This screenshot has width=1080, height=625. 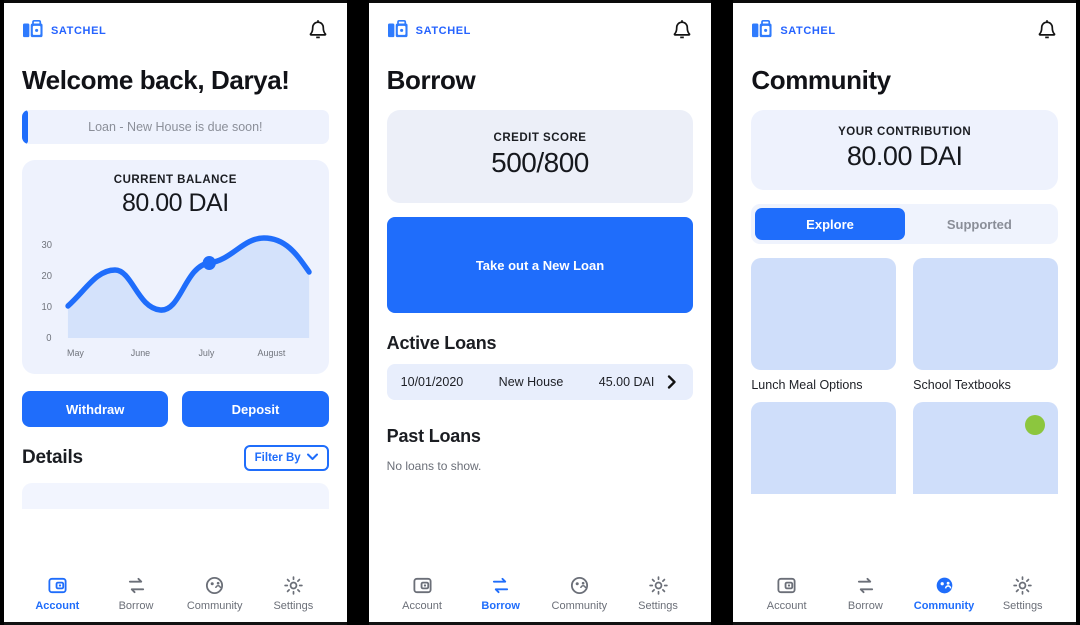 I want to click on chart-xtick: June, so click(x=140, y=353).